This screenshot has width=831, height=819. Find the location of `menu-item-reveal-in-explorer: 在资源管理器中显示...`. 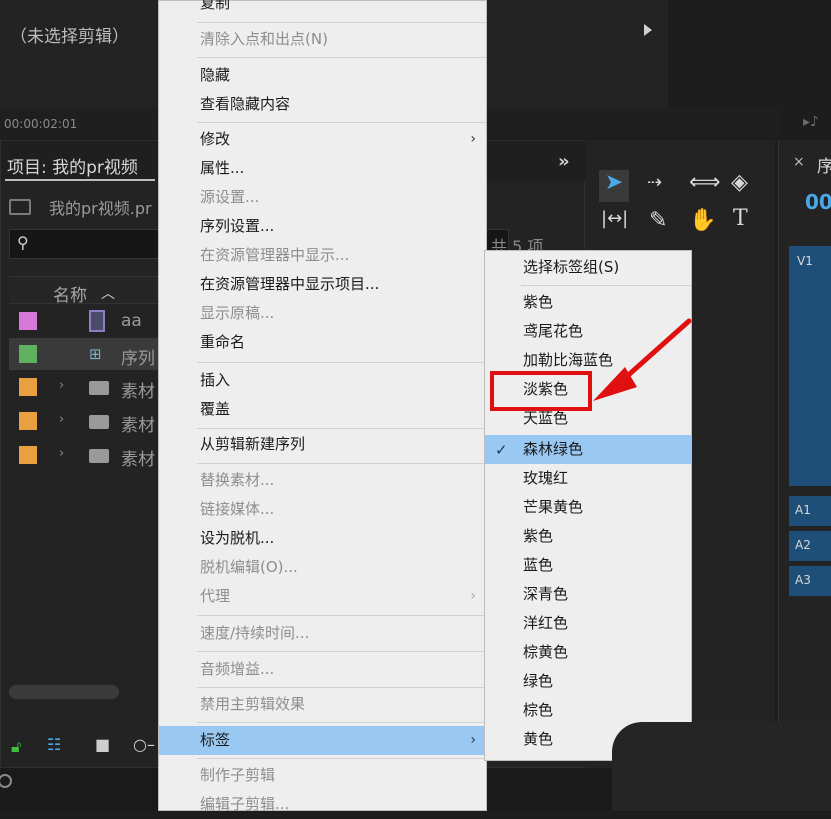

menu-item-reveal-in-explorer: 在资源管理器中显示... is located at coordinates (322, 255).